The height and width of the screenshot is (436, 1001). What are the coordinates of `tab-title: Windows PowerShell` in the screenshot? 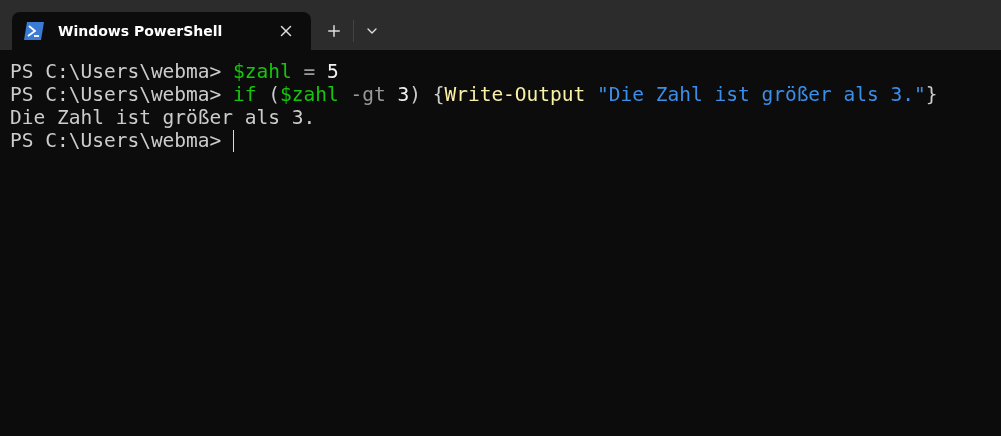 It's located at (141, 31).